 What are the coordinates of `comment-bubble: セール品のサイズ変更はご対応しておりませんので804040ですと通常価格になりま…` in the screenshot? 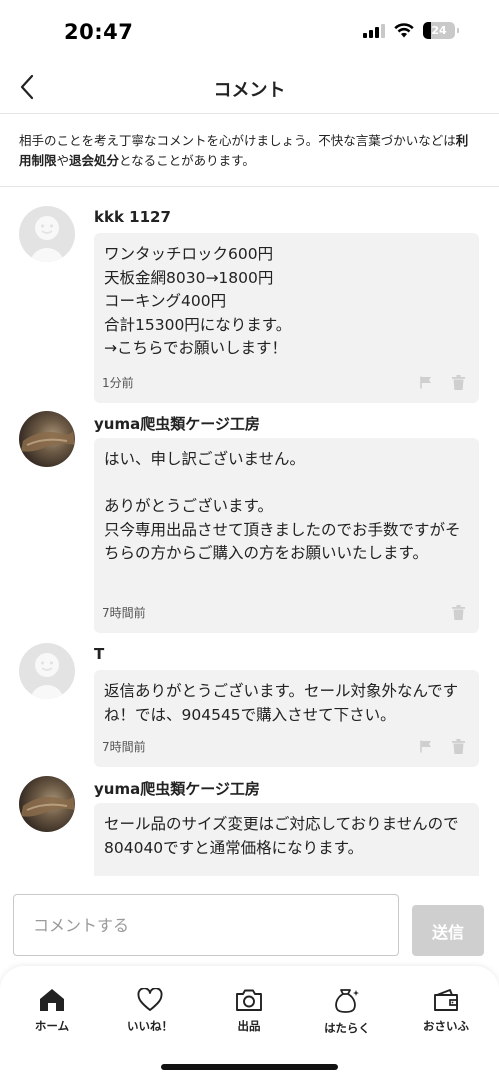 It's located at (286, 839).